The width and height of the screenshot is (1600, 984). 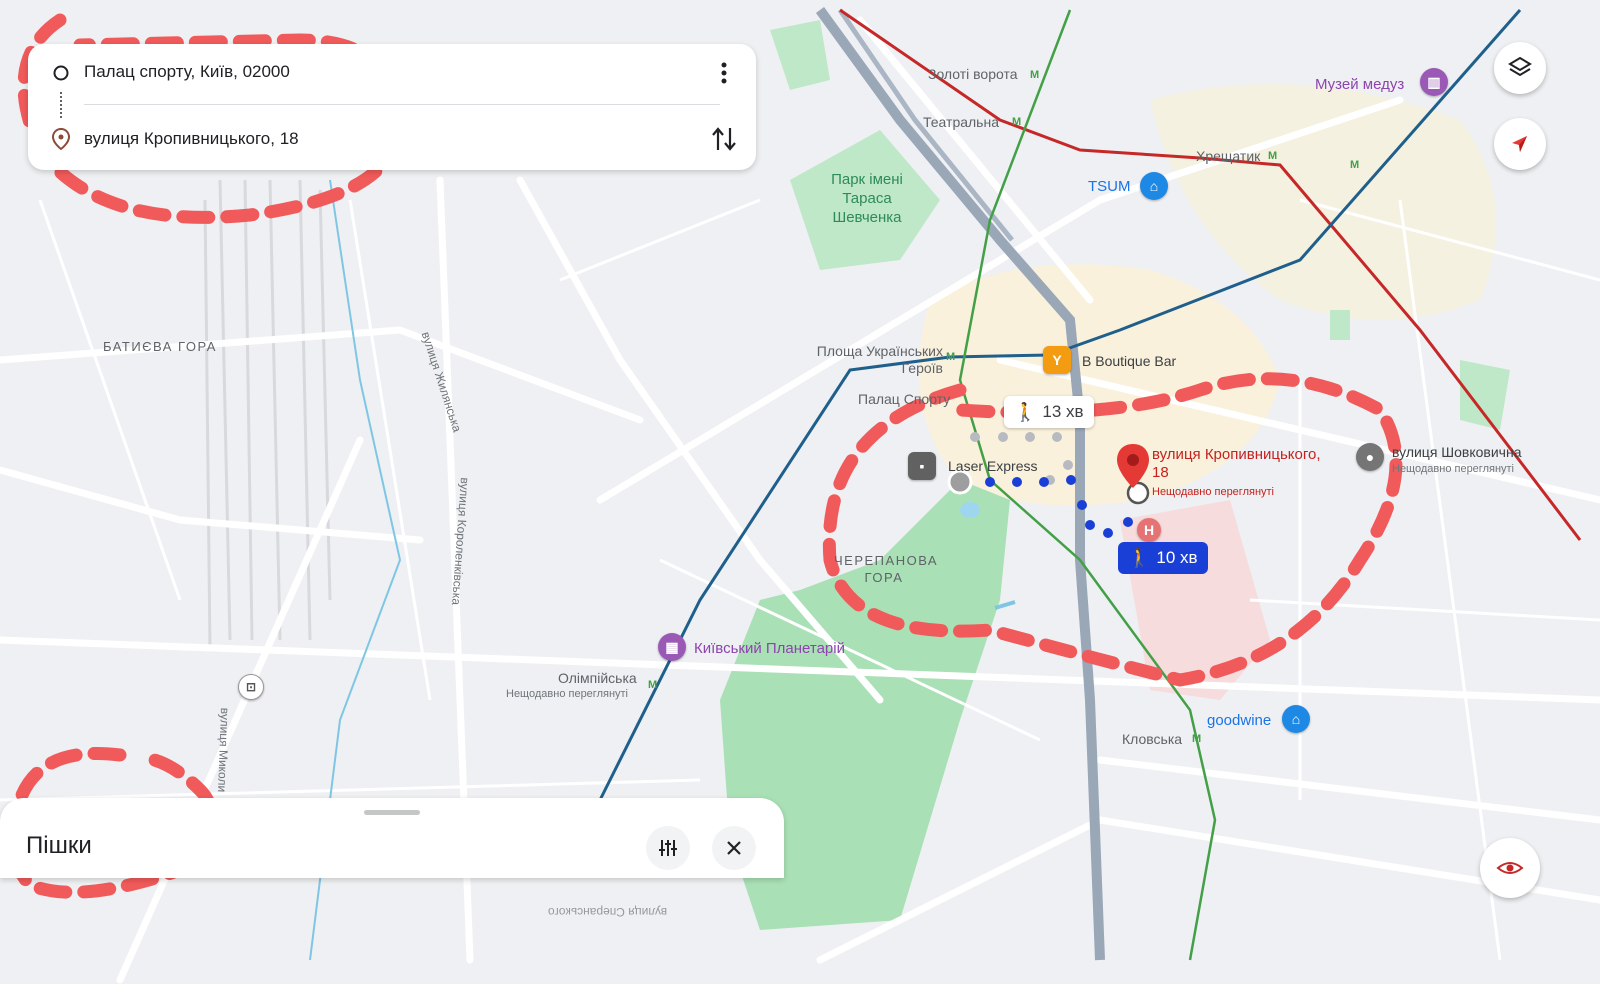 I want to click on route-connector, so click(x=62, y=105).